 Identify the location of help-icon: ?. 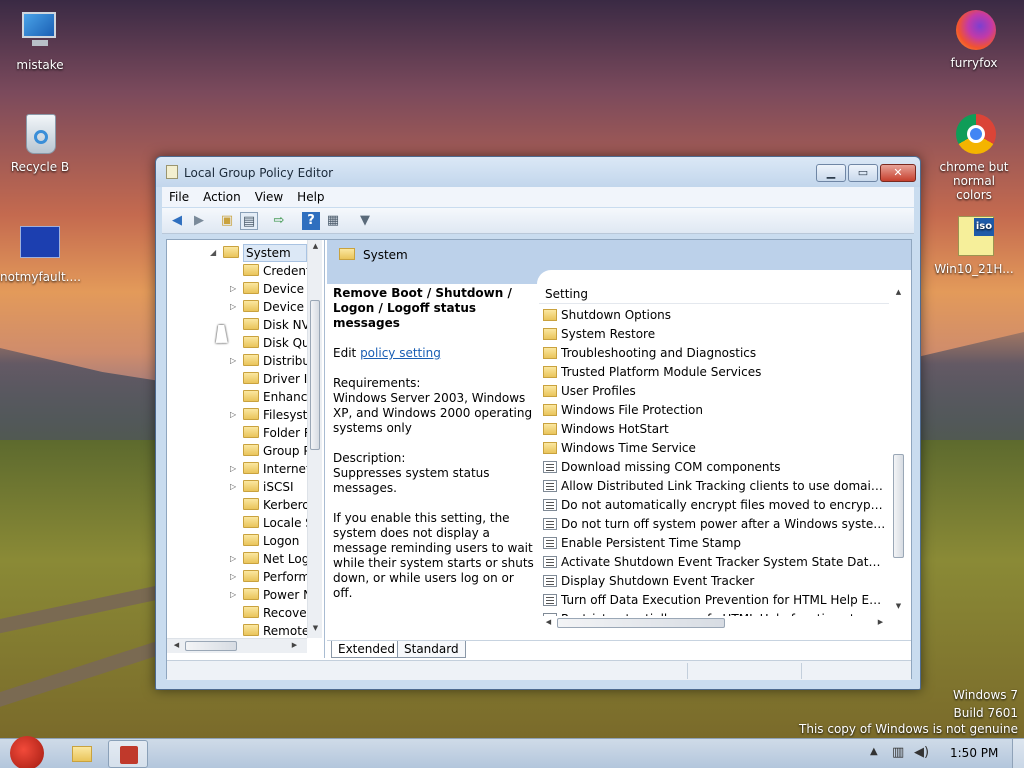
(311, 221).